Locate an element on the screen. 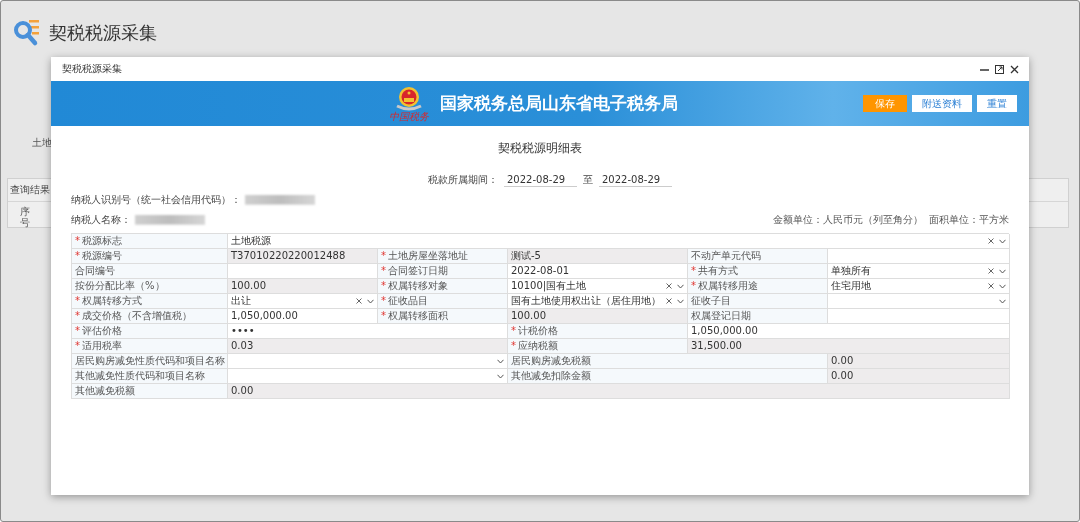  field-label: 征收子目 is located at coordinates (758, 301).